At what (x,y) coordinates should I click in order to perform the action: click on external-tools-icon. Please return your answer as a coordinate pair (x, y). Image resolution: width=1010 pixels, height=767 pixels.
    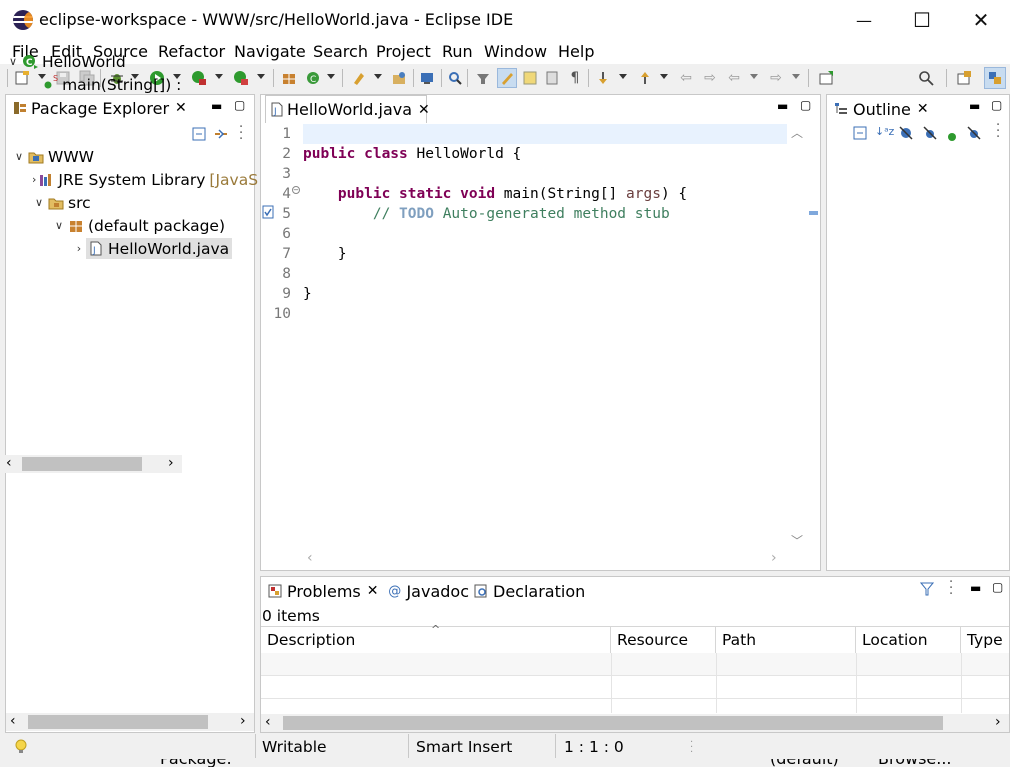
    Looking at the image, I should click on (241, 78).